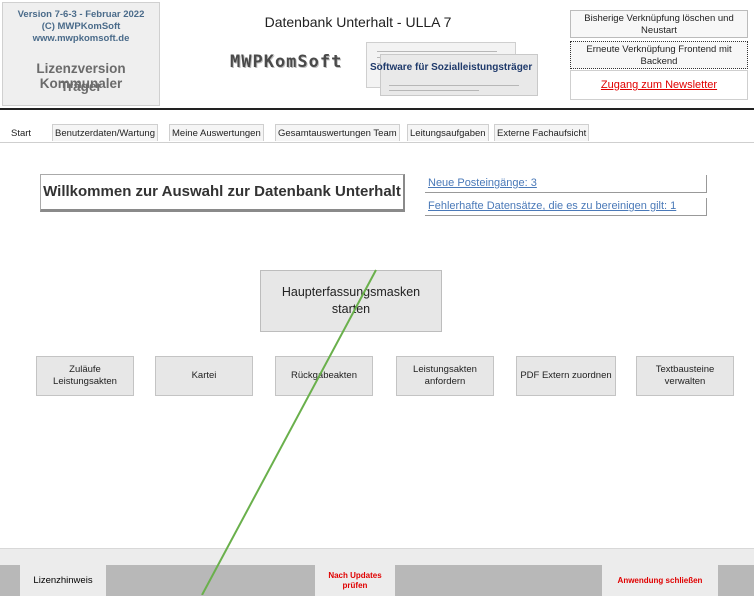 The height and width of the screenshot is (596, 754). I want to click on newsletter-link: Zugang zum Newsletter, so click(659, 85).